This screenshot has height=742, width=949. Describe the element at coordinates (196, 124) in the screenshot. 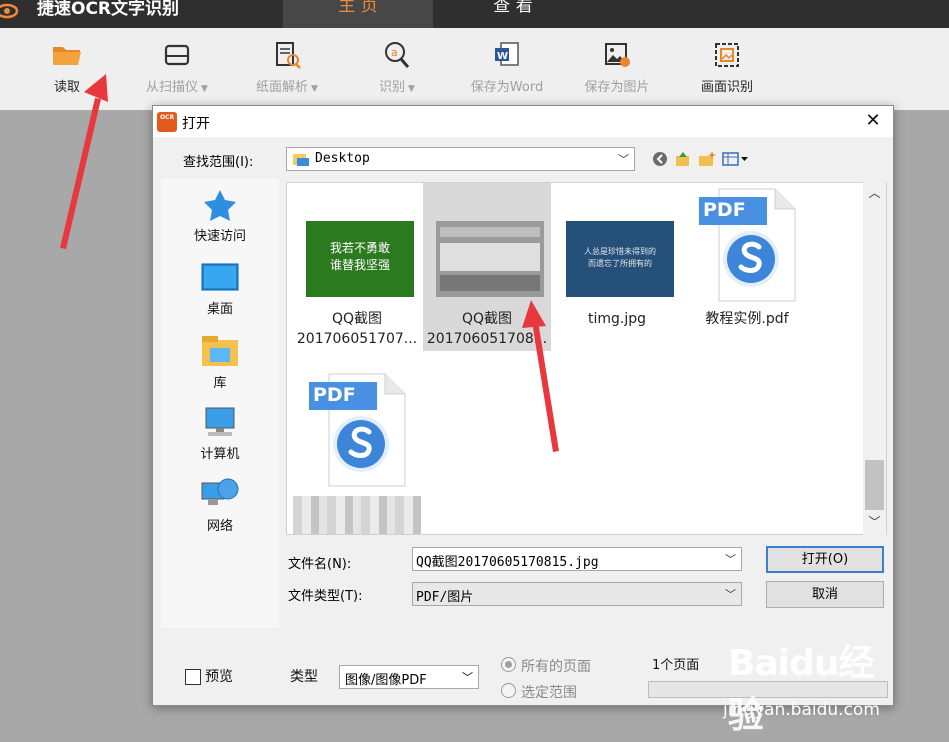

I see `dialog-title: 打开` at that location.